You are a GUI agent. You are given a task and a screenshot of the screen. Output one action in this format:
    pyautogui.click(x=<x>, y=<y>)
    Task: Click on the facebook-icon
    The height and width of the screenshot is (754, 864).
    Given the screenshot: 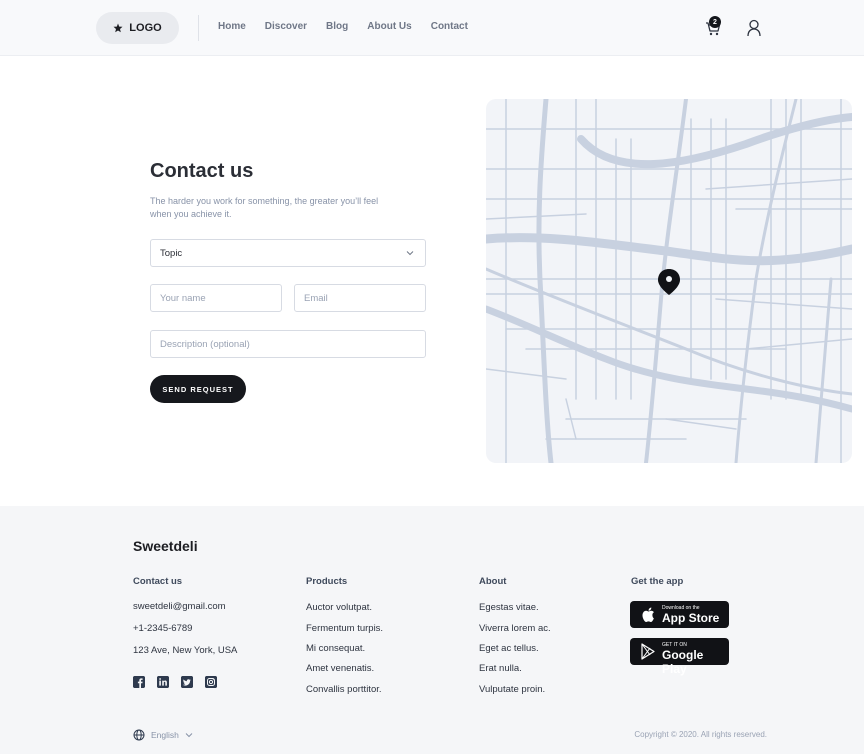 What is the action you would take?
    pyautogui.click(x=139, y=682)
    